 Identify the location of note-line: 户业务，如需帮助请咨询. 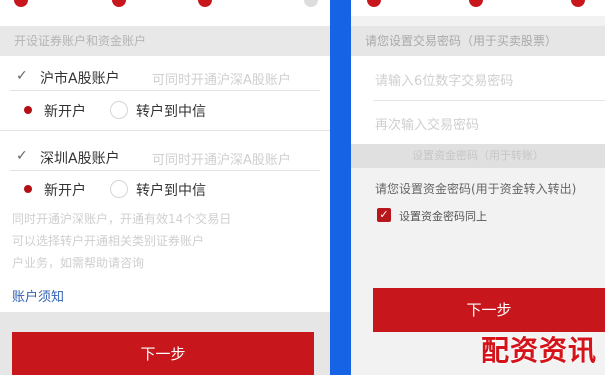
(78, 263).